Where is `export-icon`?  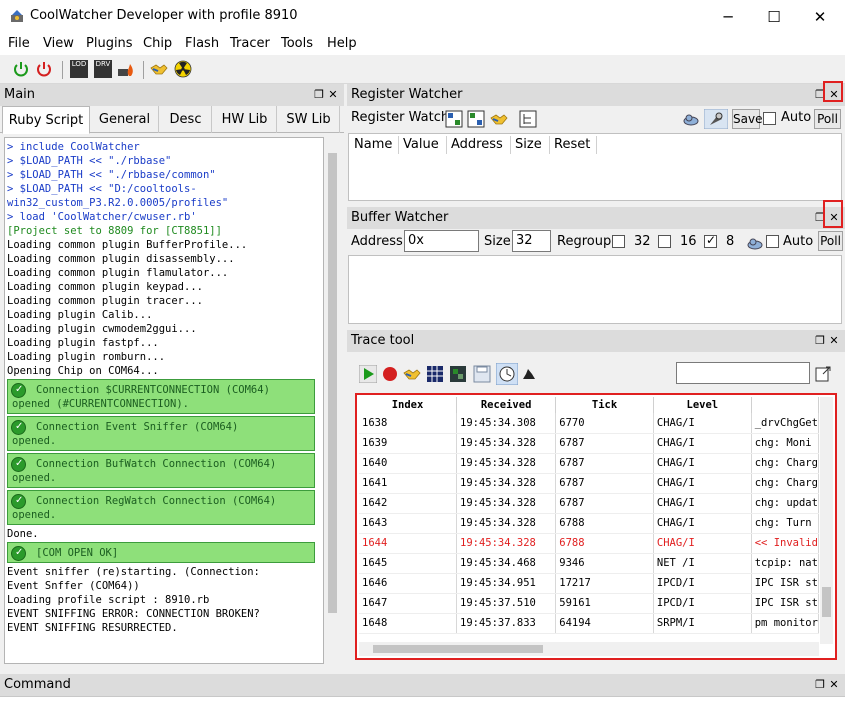 export-icon is located at coordinates (823, 374).